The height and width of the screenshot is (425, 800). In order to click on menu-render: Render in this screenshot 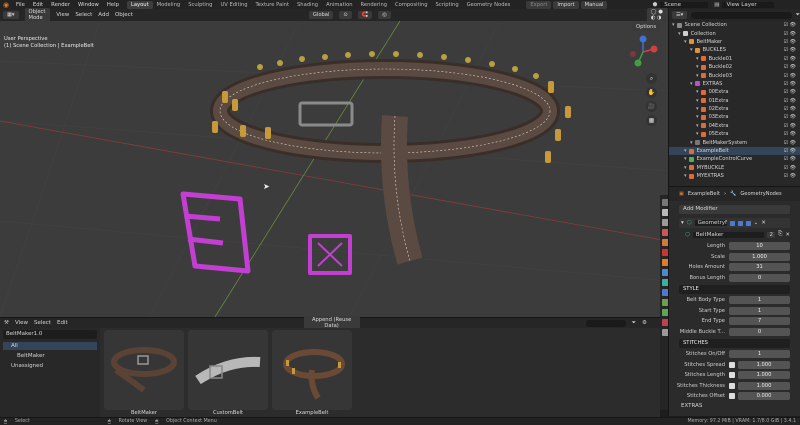, I will do `click(60, 5)`.